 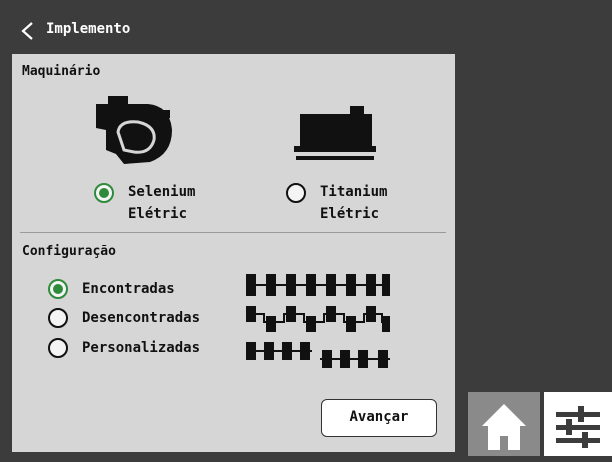 What do you see at coordinates (58, 289) in the screenshot?
I see `radio-encontradas` at bounding box center [58, 289].